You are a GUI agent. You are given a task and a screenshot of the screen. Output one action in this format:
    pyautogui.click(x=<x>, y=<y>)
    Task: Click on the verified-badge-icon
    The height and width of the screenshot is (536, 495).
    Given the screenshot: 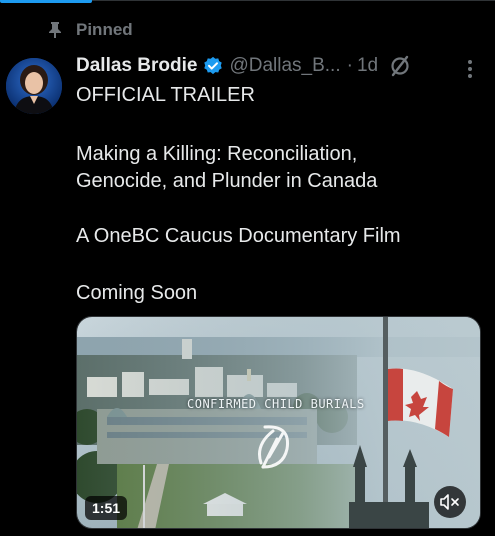 What is the action you would take?
    pyautogui.click(x=213, y=65)
    